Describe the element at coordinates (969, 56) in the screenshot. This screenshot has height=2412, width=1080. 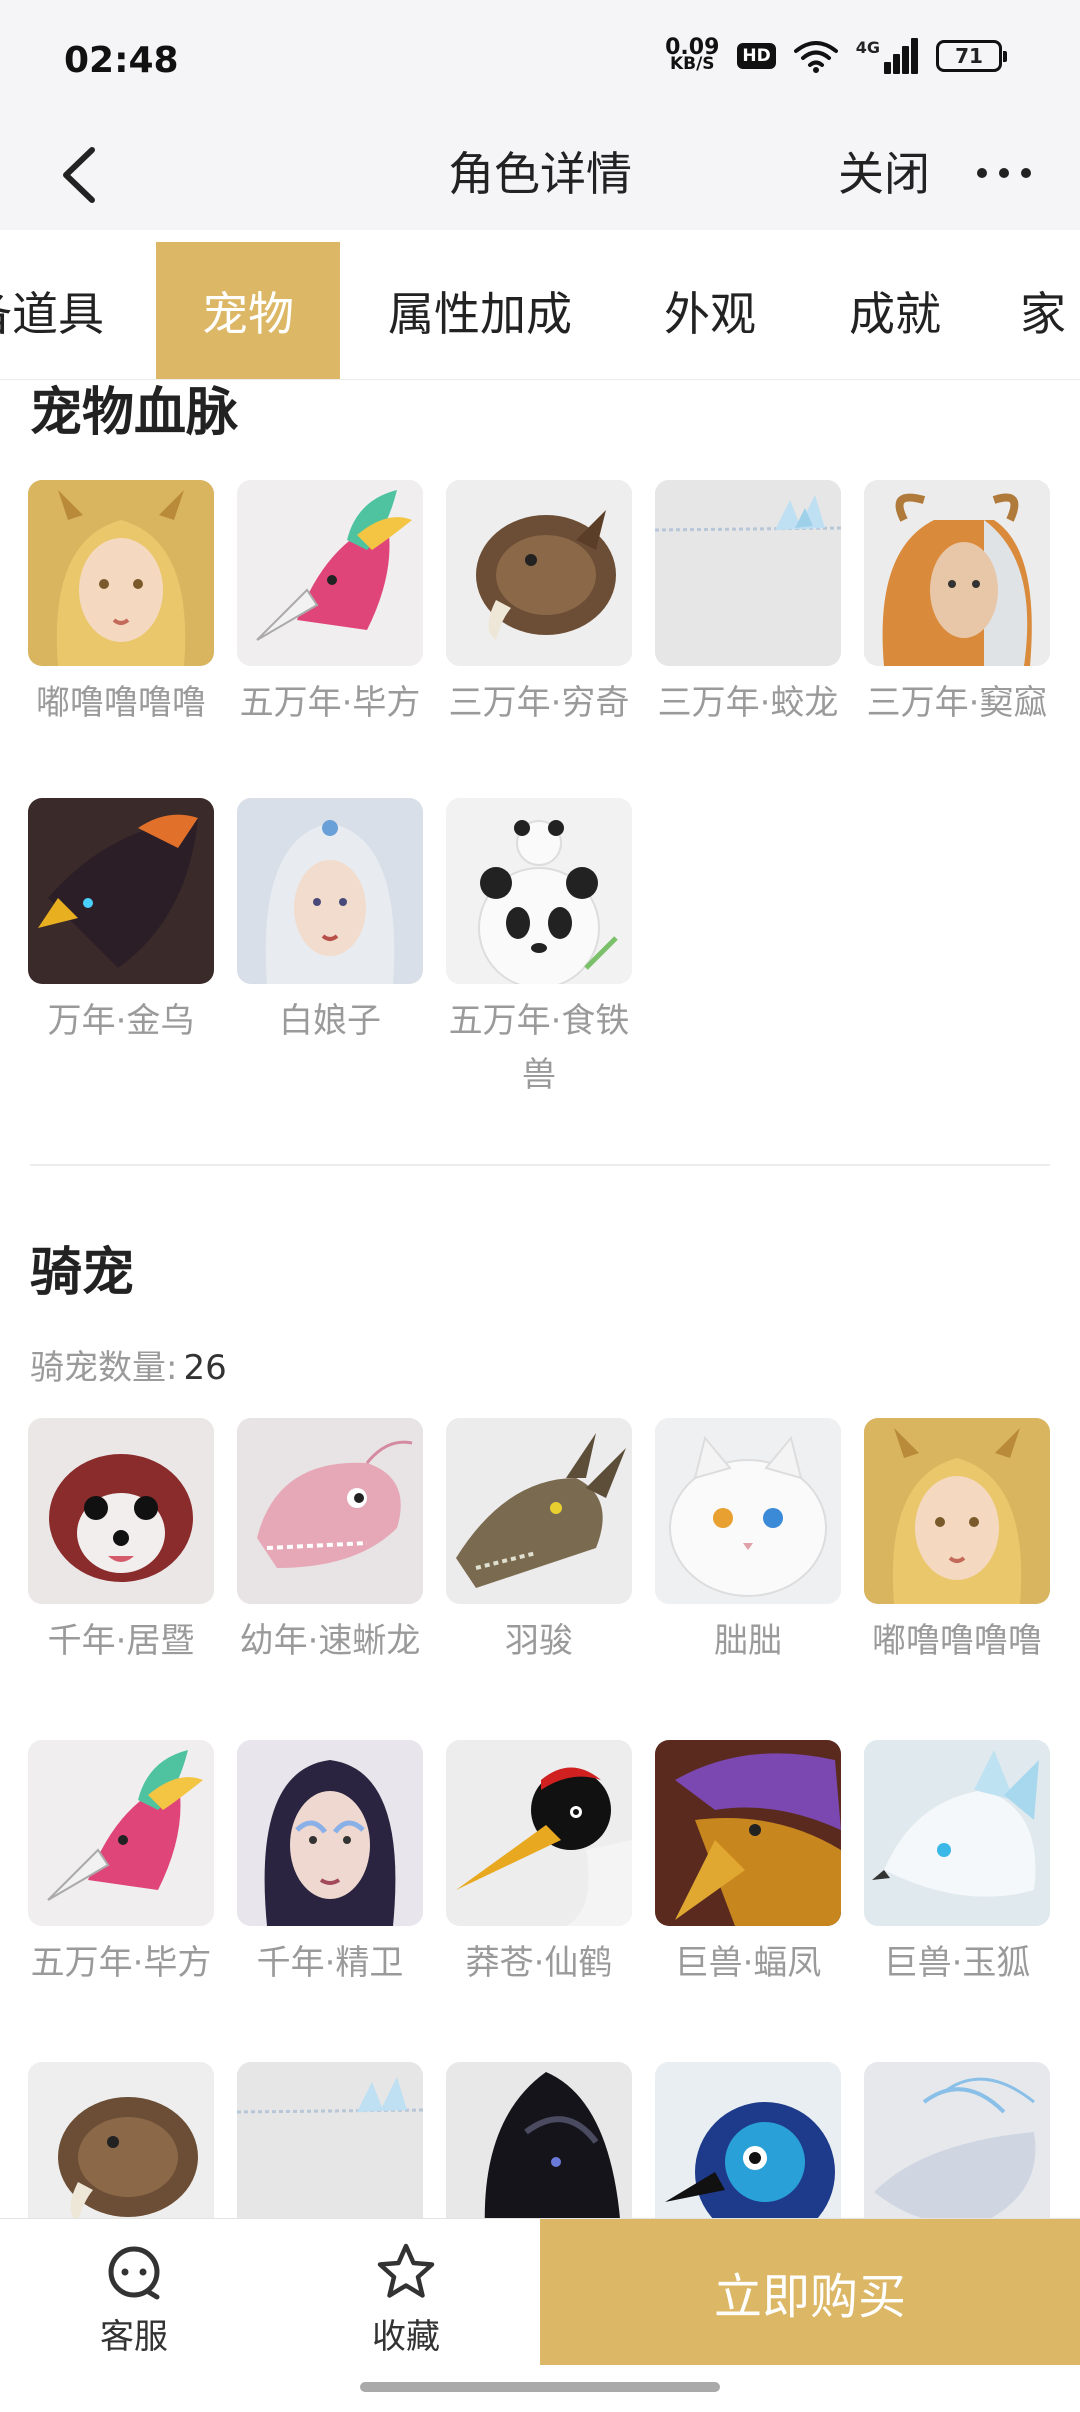
I see `battery-level: 71` at that location.